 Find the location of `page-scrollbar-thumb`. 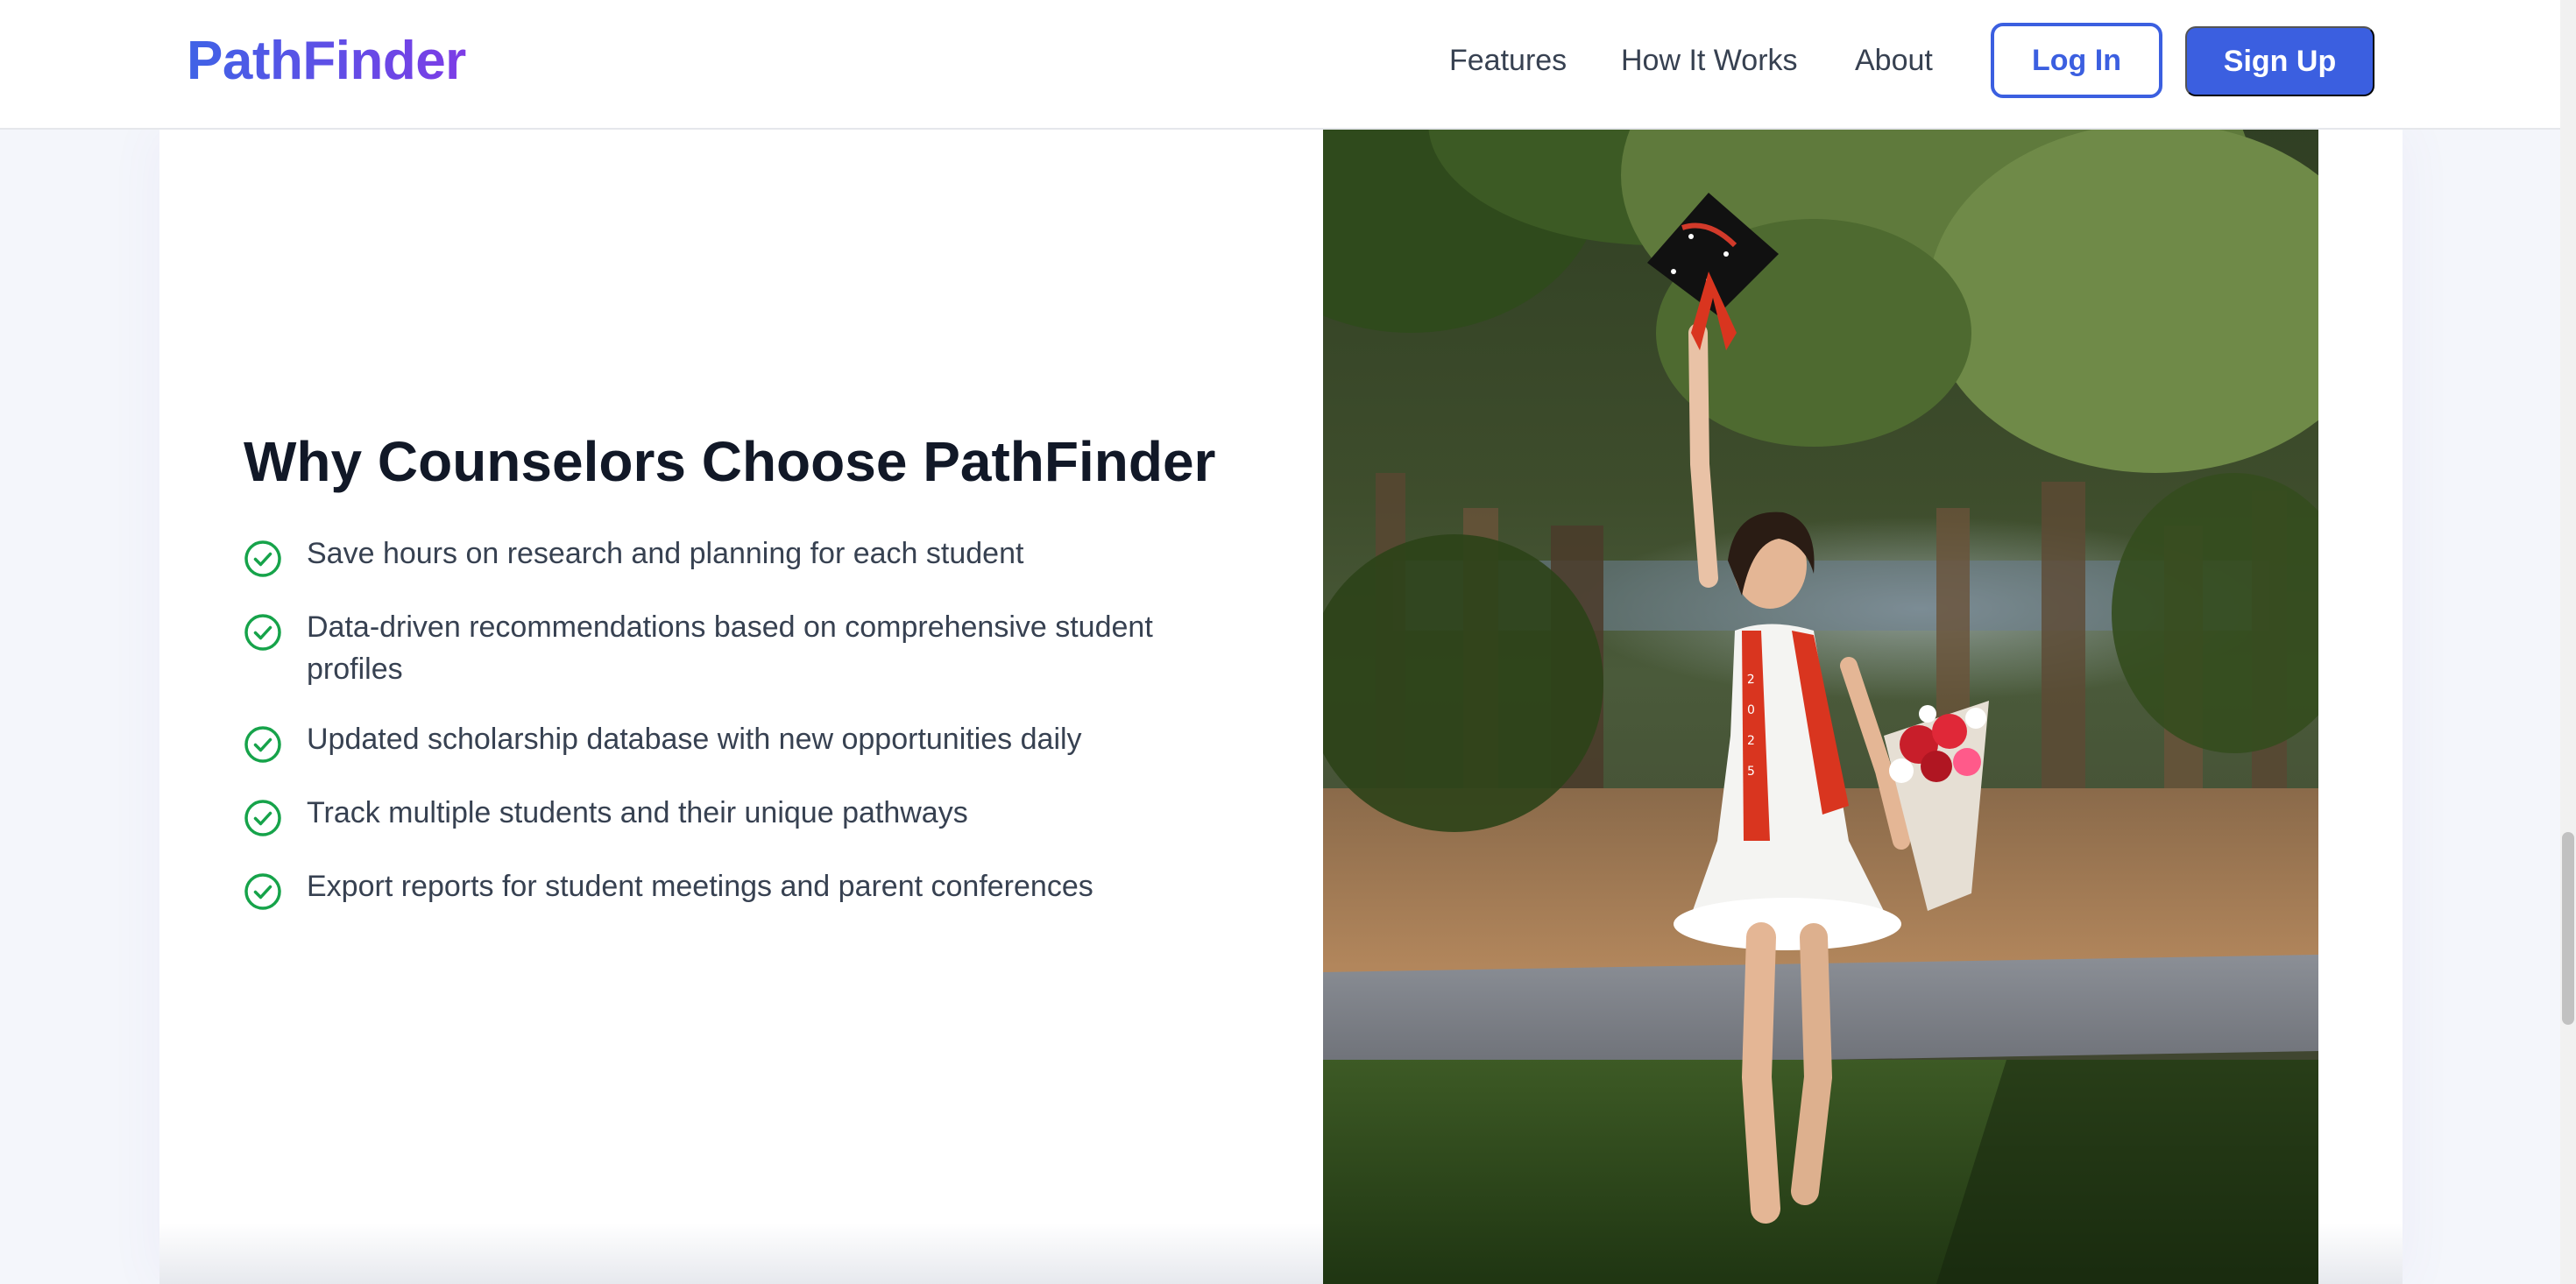

page-scrollbar-thumb is located at coordinates (2568, 928).